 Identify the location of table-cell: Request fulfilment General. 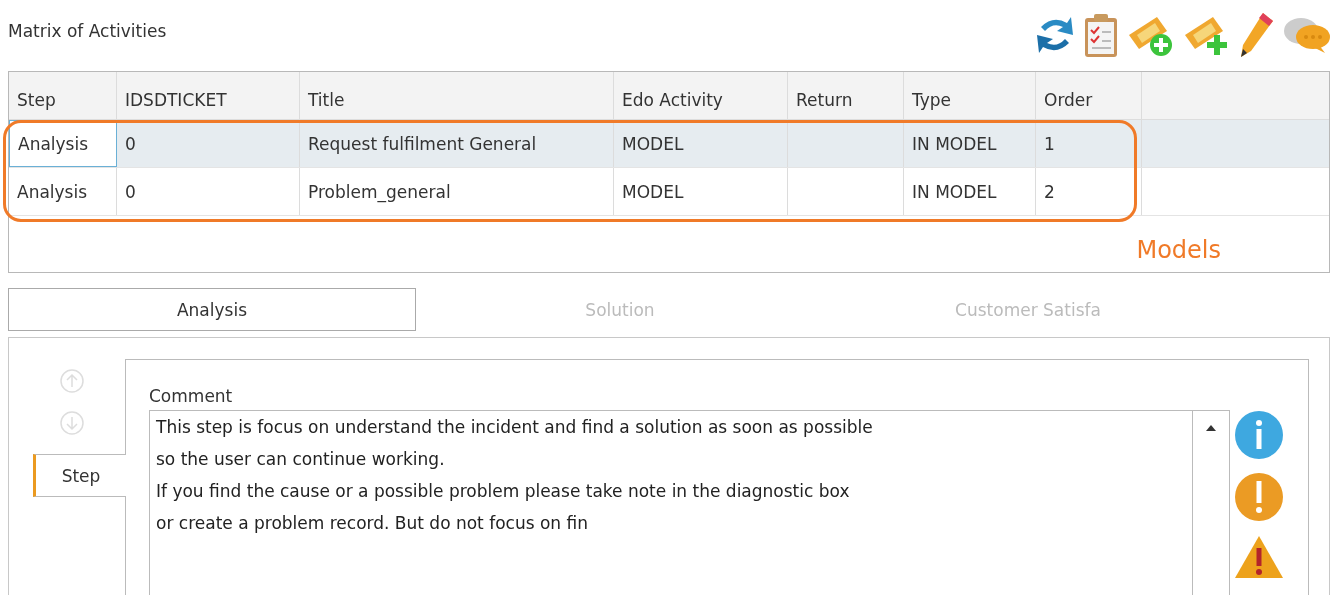
(457, 143).